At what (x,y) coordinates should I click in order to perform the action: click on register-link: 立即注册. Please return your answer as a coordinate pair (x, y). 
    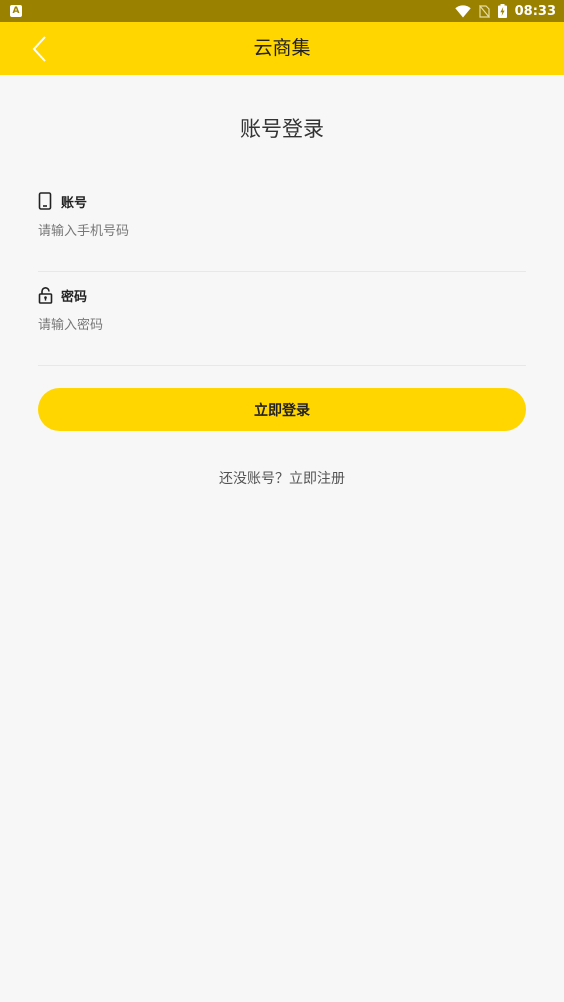
    Looking at the image, I should click on (317, 479).